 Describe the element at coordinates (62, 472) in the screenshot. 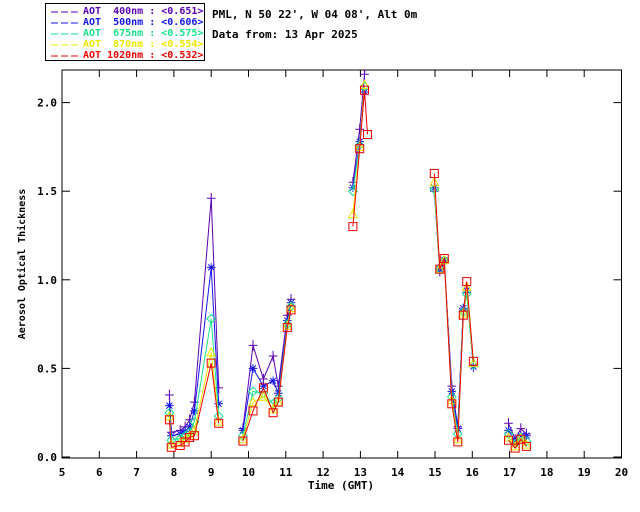

I see `x-tick-label: 5` at that location.